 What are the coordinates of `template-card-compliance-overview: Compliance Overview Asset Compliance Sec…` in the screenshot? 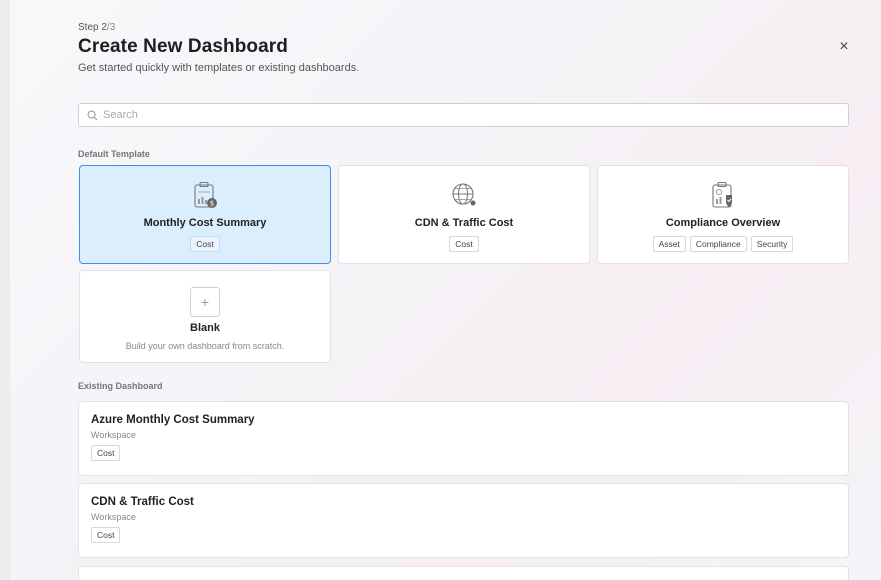 It's located at (723, 214).